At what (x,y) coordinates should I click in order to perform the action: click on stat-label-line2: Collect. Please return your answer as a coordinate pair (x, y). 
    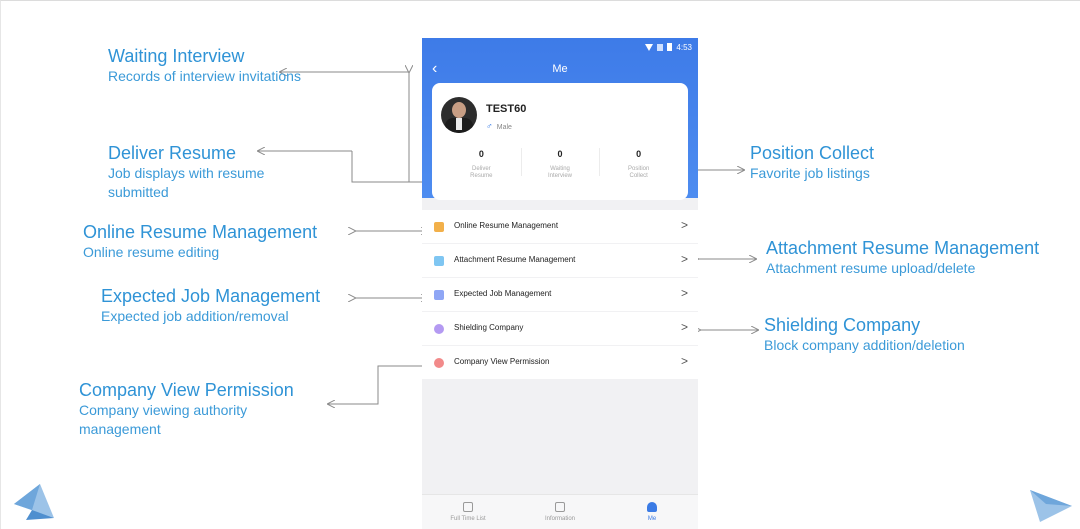
    Looking at the image, I should click on (638, 176).